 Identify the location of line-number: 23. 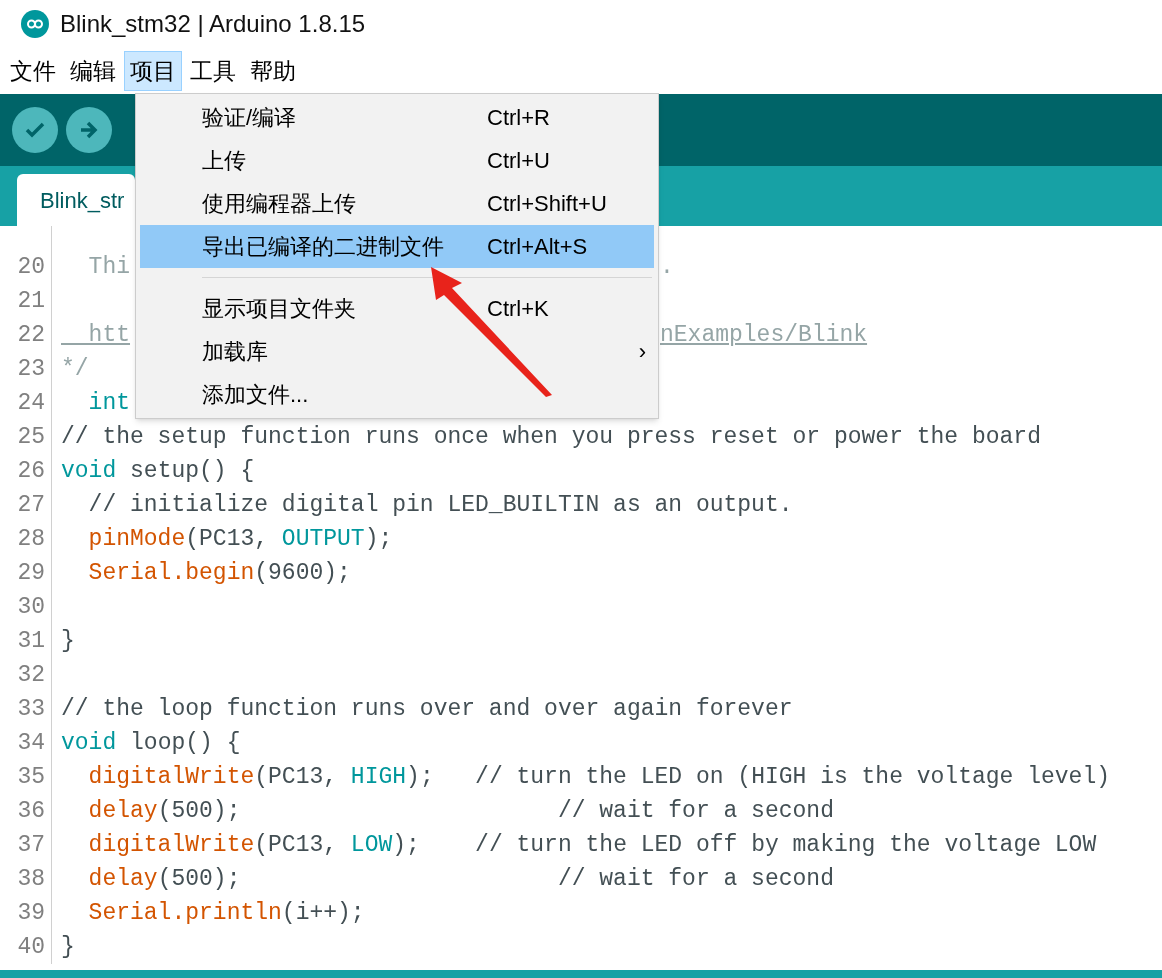
(31, 369).